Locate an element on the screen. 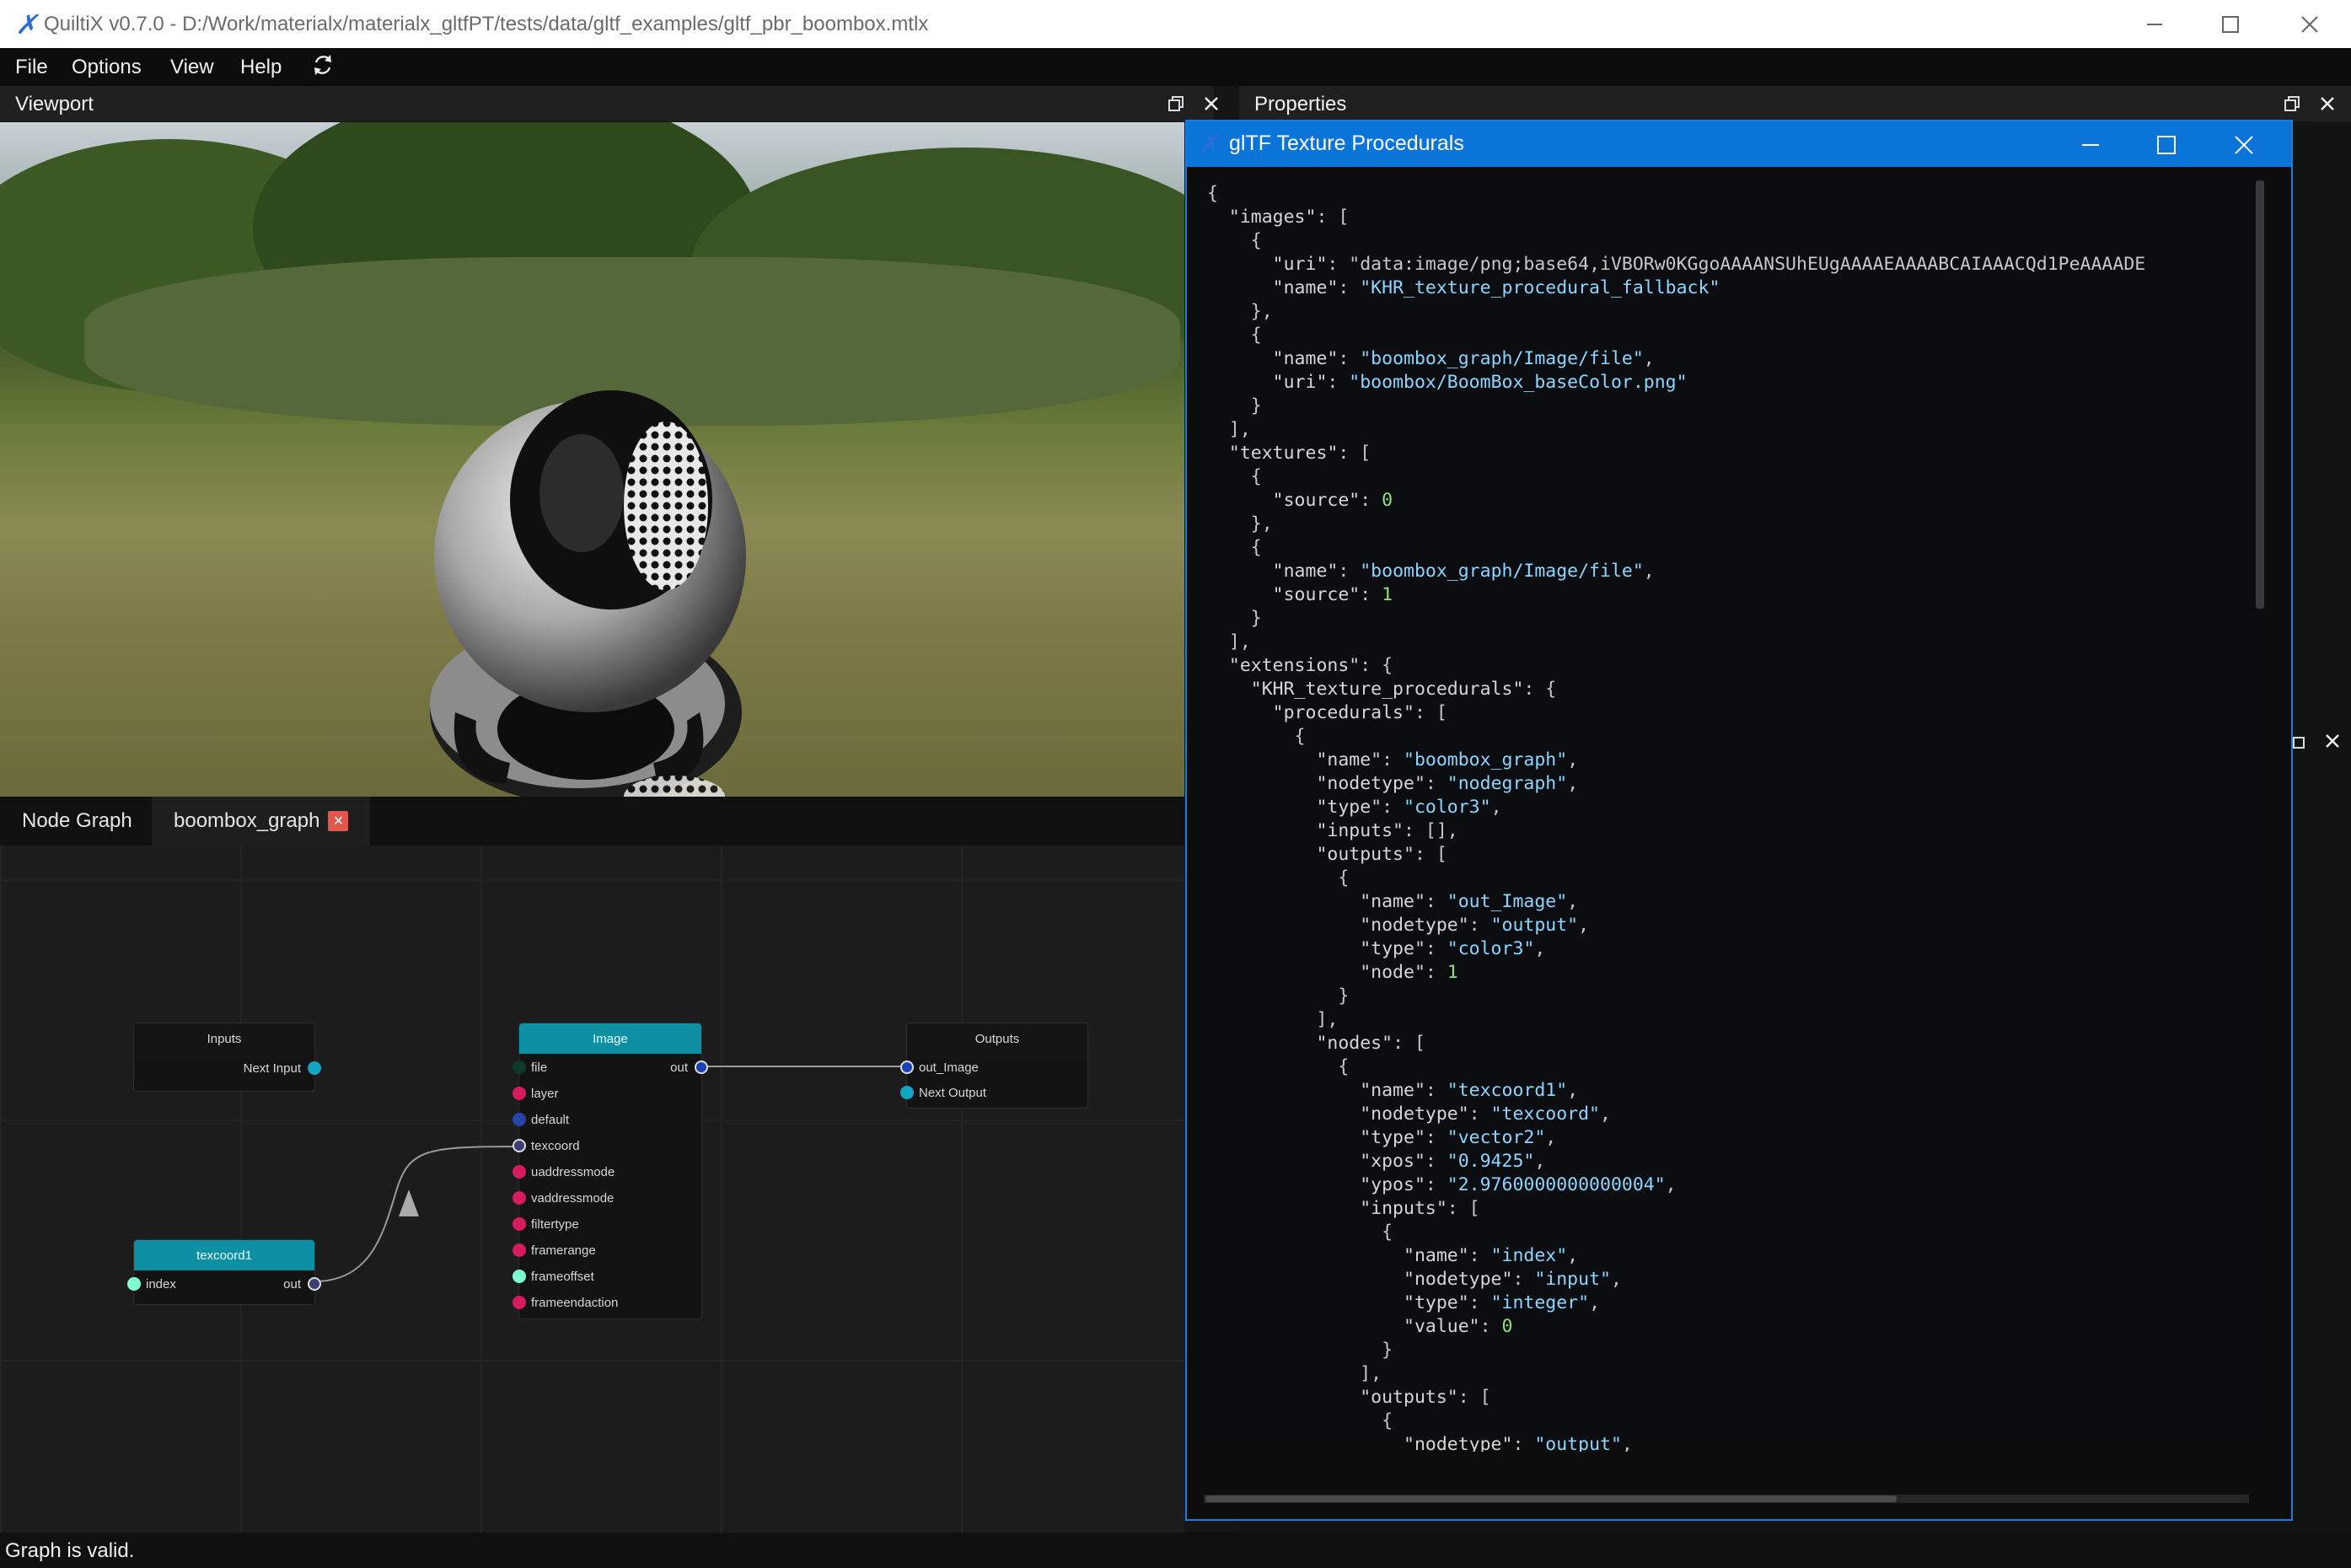  next-output-pin: Next Output is located at coordinates (943, 1093).